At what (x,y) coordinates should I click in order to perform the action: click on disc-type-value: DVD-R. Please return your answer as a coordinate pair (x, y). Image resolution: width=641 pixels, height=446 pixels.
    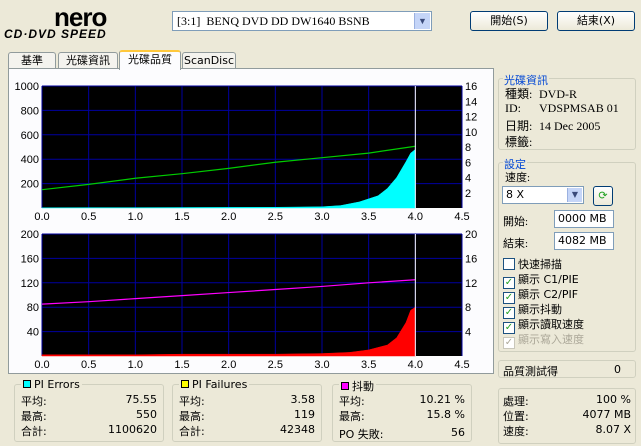
    Looking at the image, I should click on (558, 94).